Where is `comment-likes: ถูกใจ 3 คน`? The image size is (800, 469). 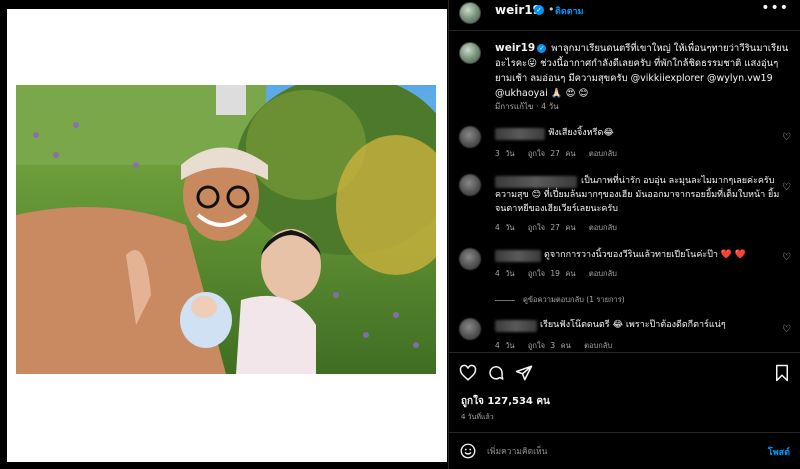 comment-likes: ถูกใจ 3 คน is located at coordinates (549, 345).